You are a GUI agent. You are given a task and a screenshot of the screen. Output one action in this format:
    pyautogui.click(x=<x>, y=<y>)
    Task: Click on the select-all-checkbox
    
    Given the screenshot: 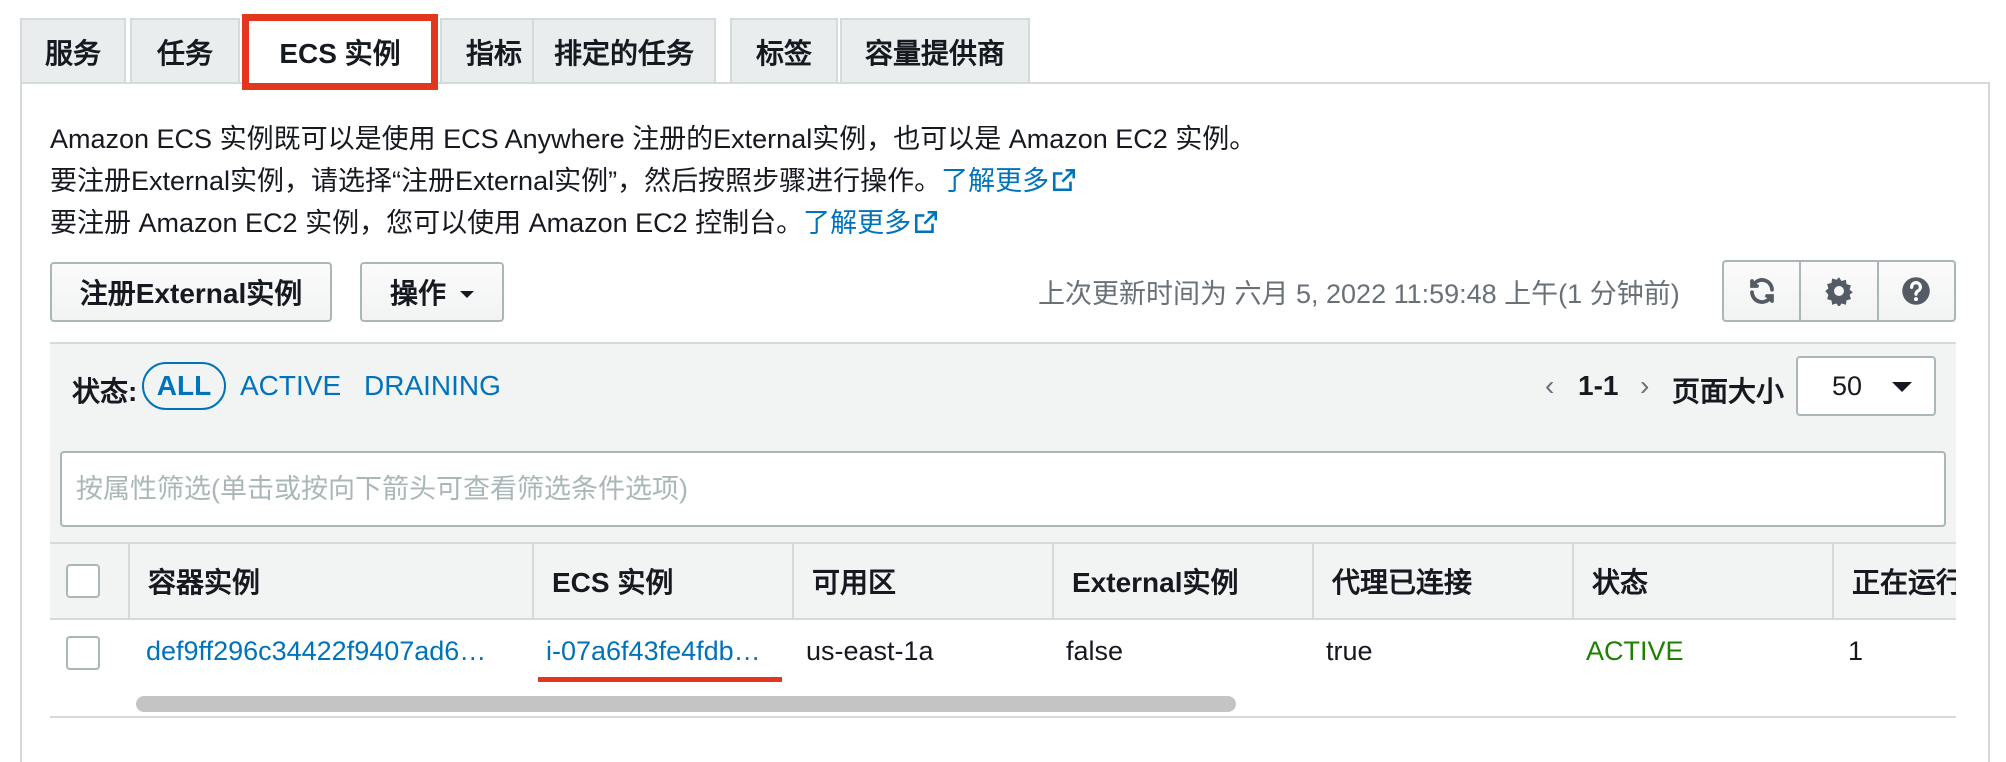 What is the action you would take?
    pyautogui.click(x=83, y=581)
    